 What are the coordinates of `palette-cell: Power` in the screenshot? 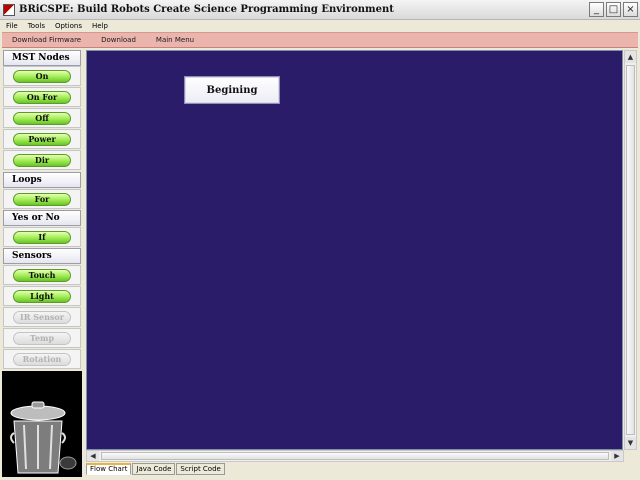 It's located at (42, 139).